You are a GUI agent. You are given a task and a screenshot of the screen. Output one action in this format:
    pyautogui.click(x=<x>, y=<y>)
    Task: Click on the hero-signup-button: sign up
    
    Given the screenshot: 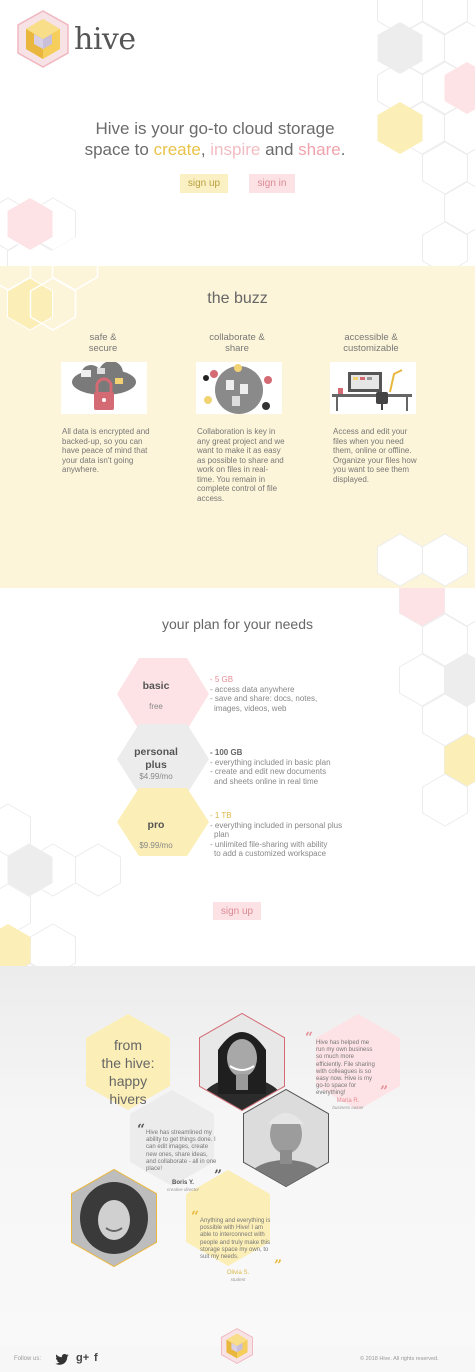 What is the action you would take?
    pyautogui.click(x=204, y=183)
    